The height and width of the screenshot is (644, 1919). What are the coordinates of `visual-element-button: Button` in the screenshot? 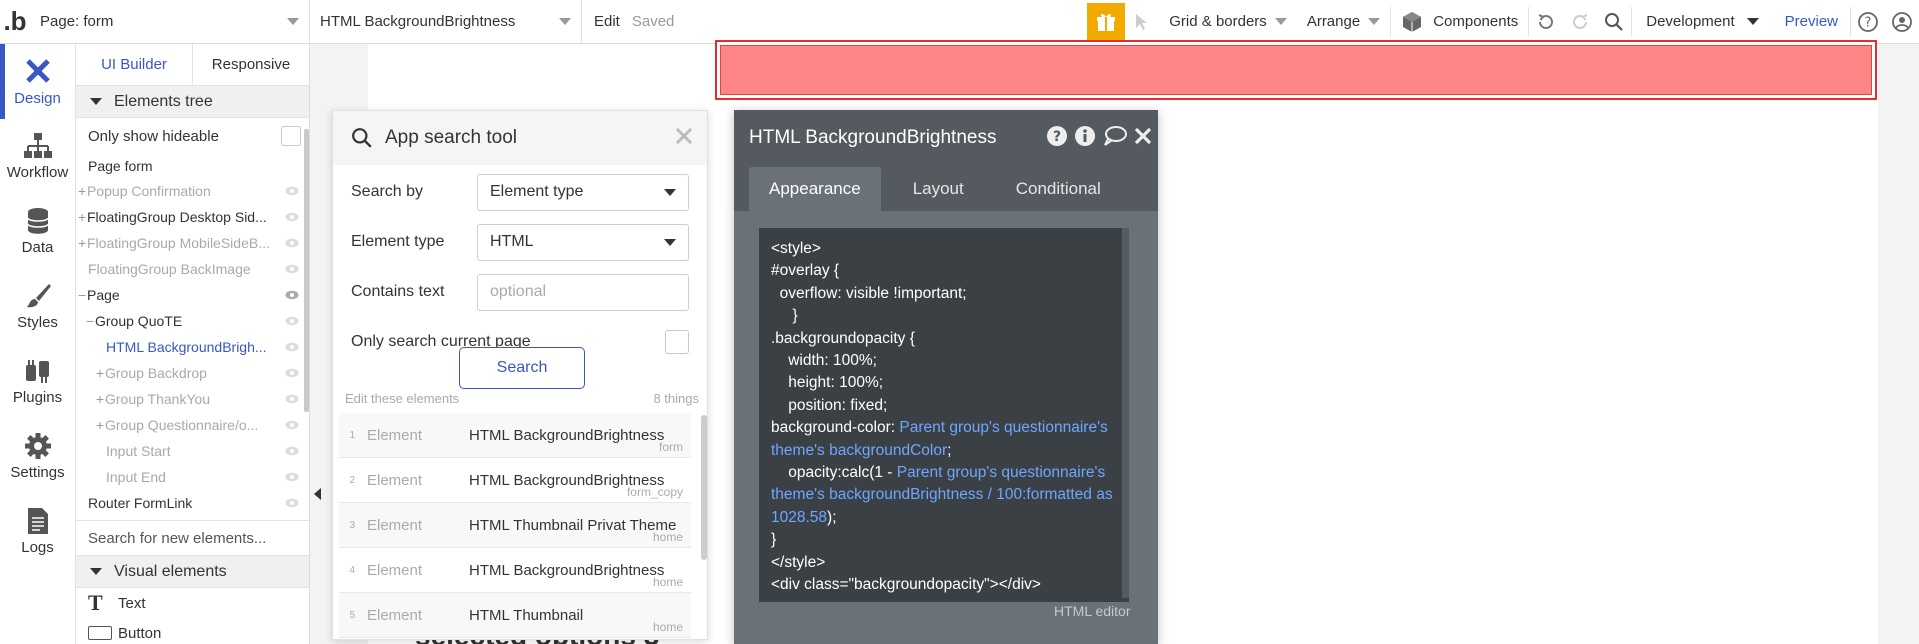 It's located at (192, 631).